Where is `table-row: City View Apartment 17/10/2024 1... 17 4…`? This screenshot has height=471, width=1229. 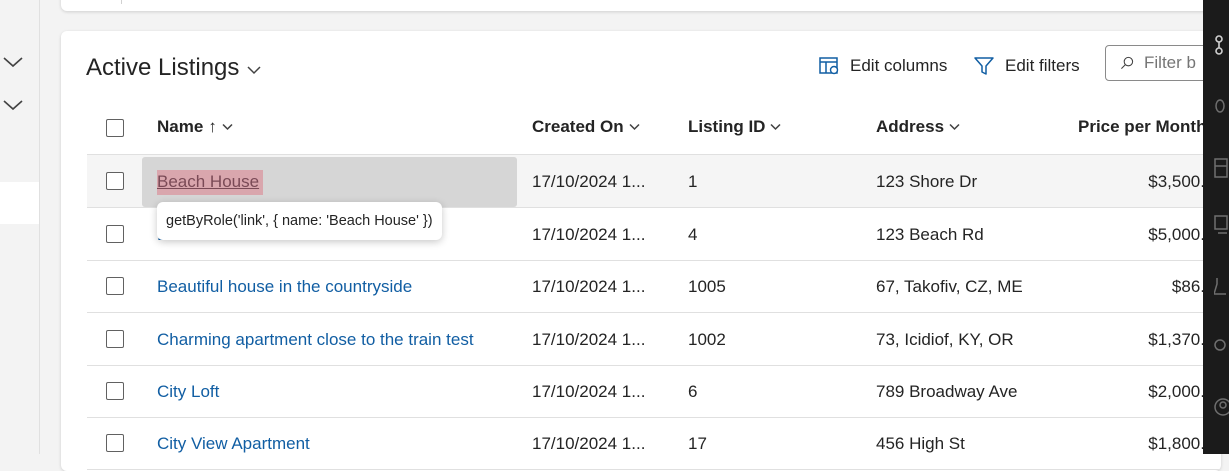
table-row: City View Apartment 17/10/2024 1... 17 4… is located at coordinates (654, 443).